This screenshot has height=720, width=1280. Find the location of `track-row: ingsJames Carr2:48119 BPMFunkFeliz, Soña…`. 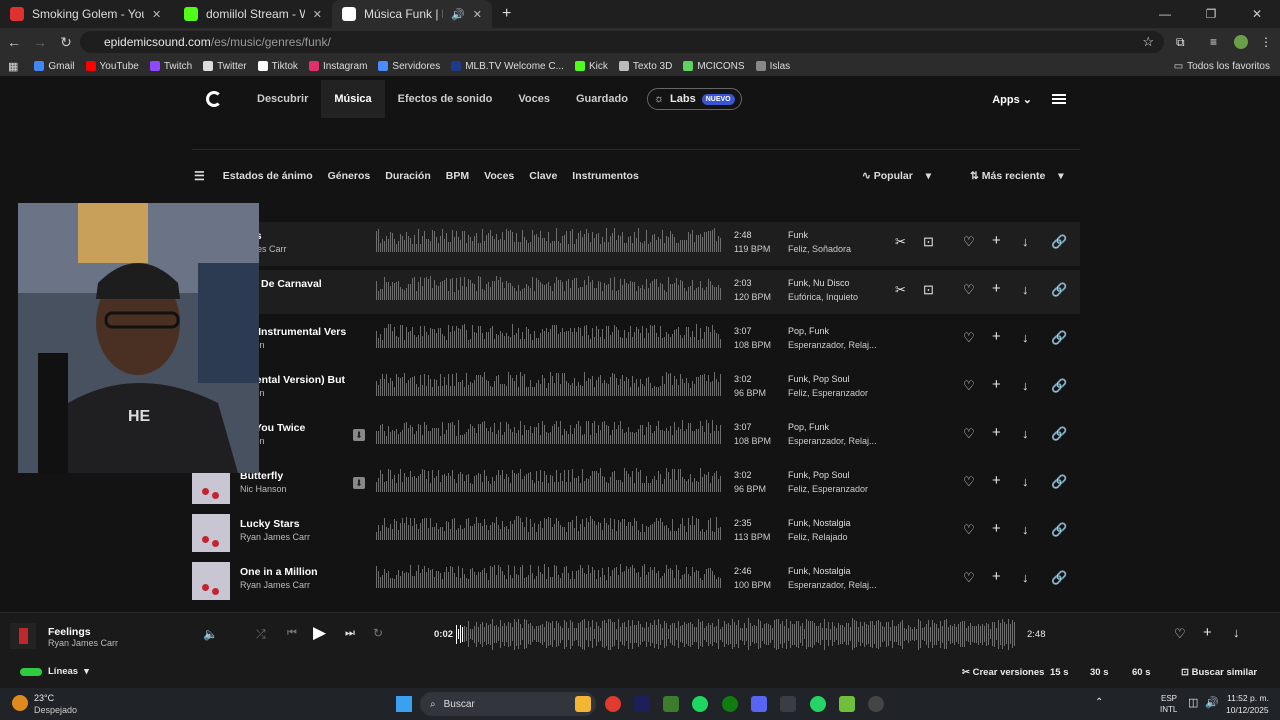

track-row: ingsJames Carr2:48119 BPMFunkFeliz, Soña… is located at coordinates (636, 244).